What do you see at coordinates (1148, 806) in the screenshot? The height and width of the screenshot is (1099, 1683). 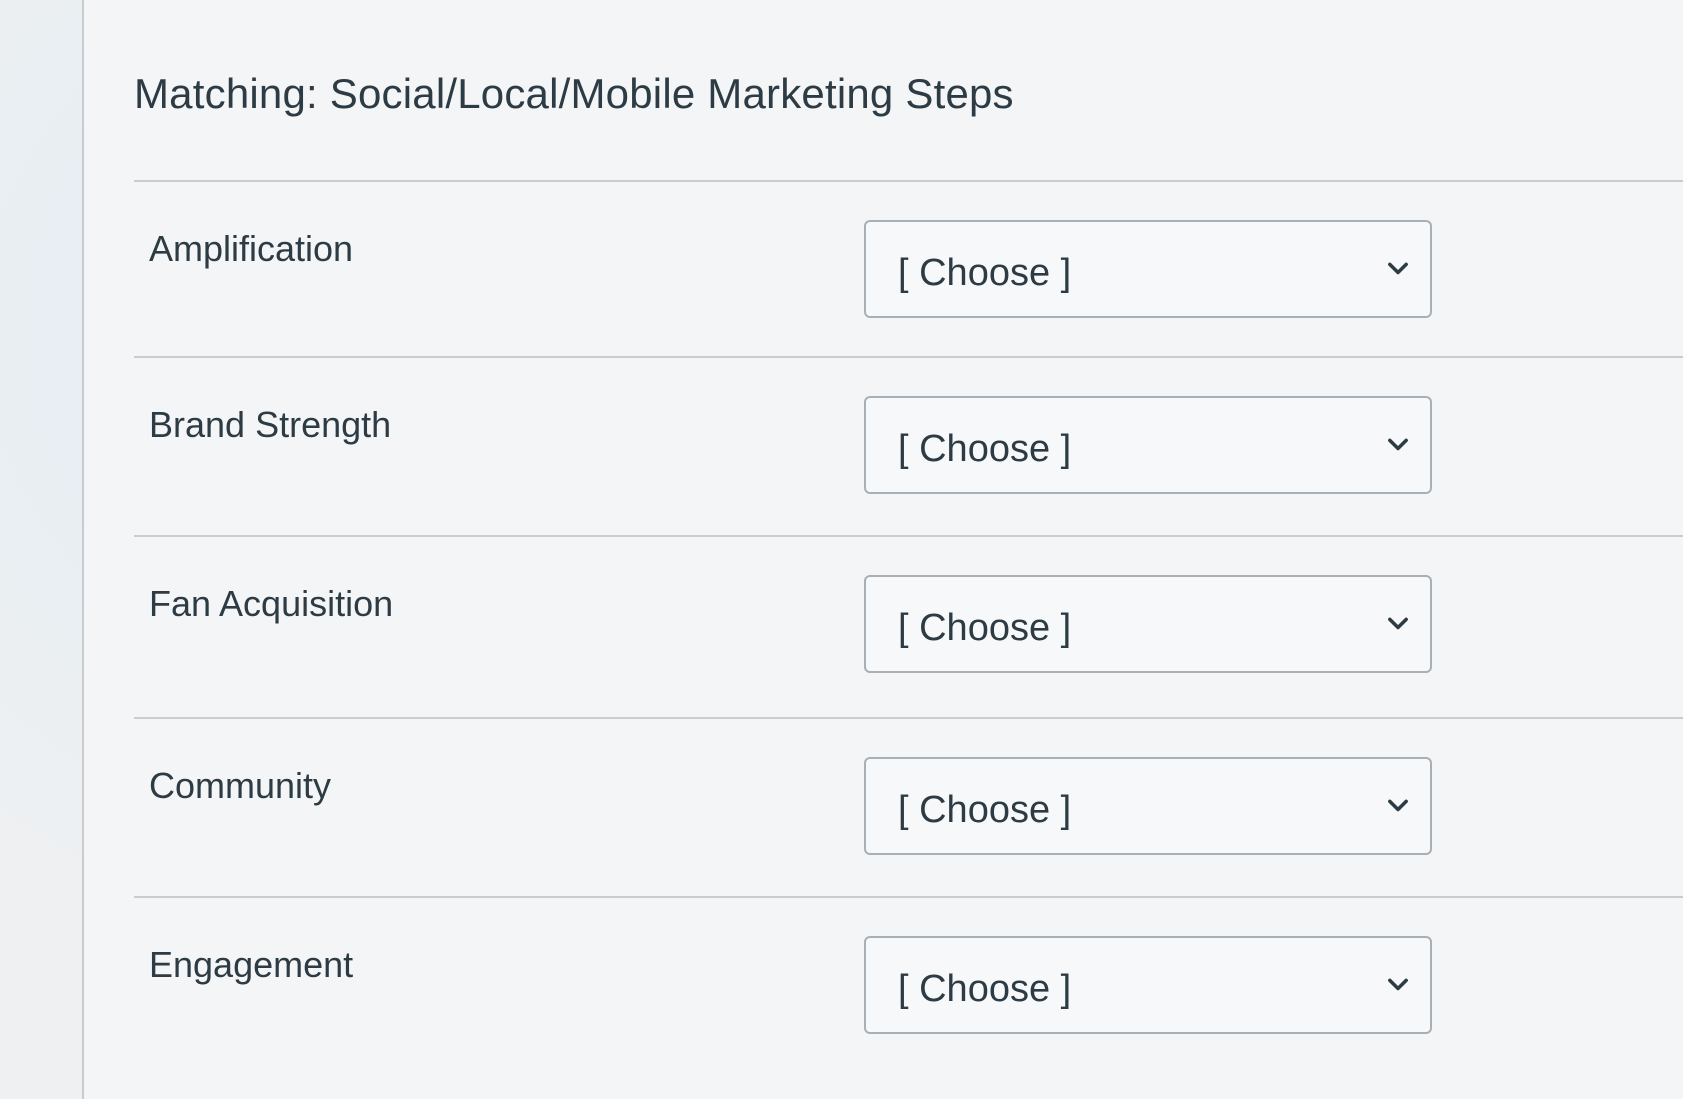 I see `answer-select-community: [ Choose ]` at bounding box center [1148, 806].